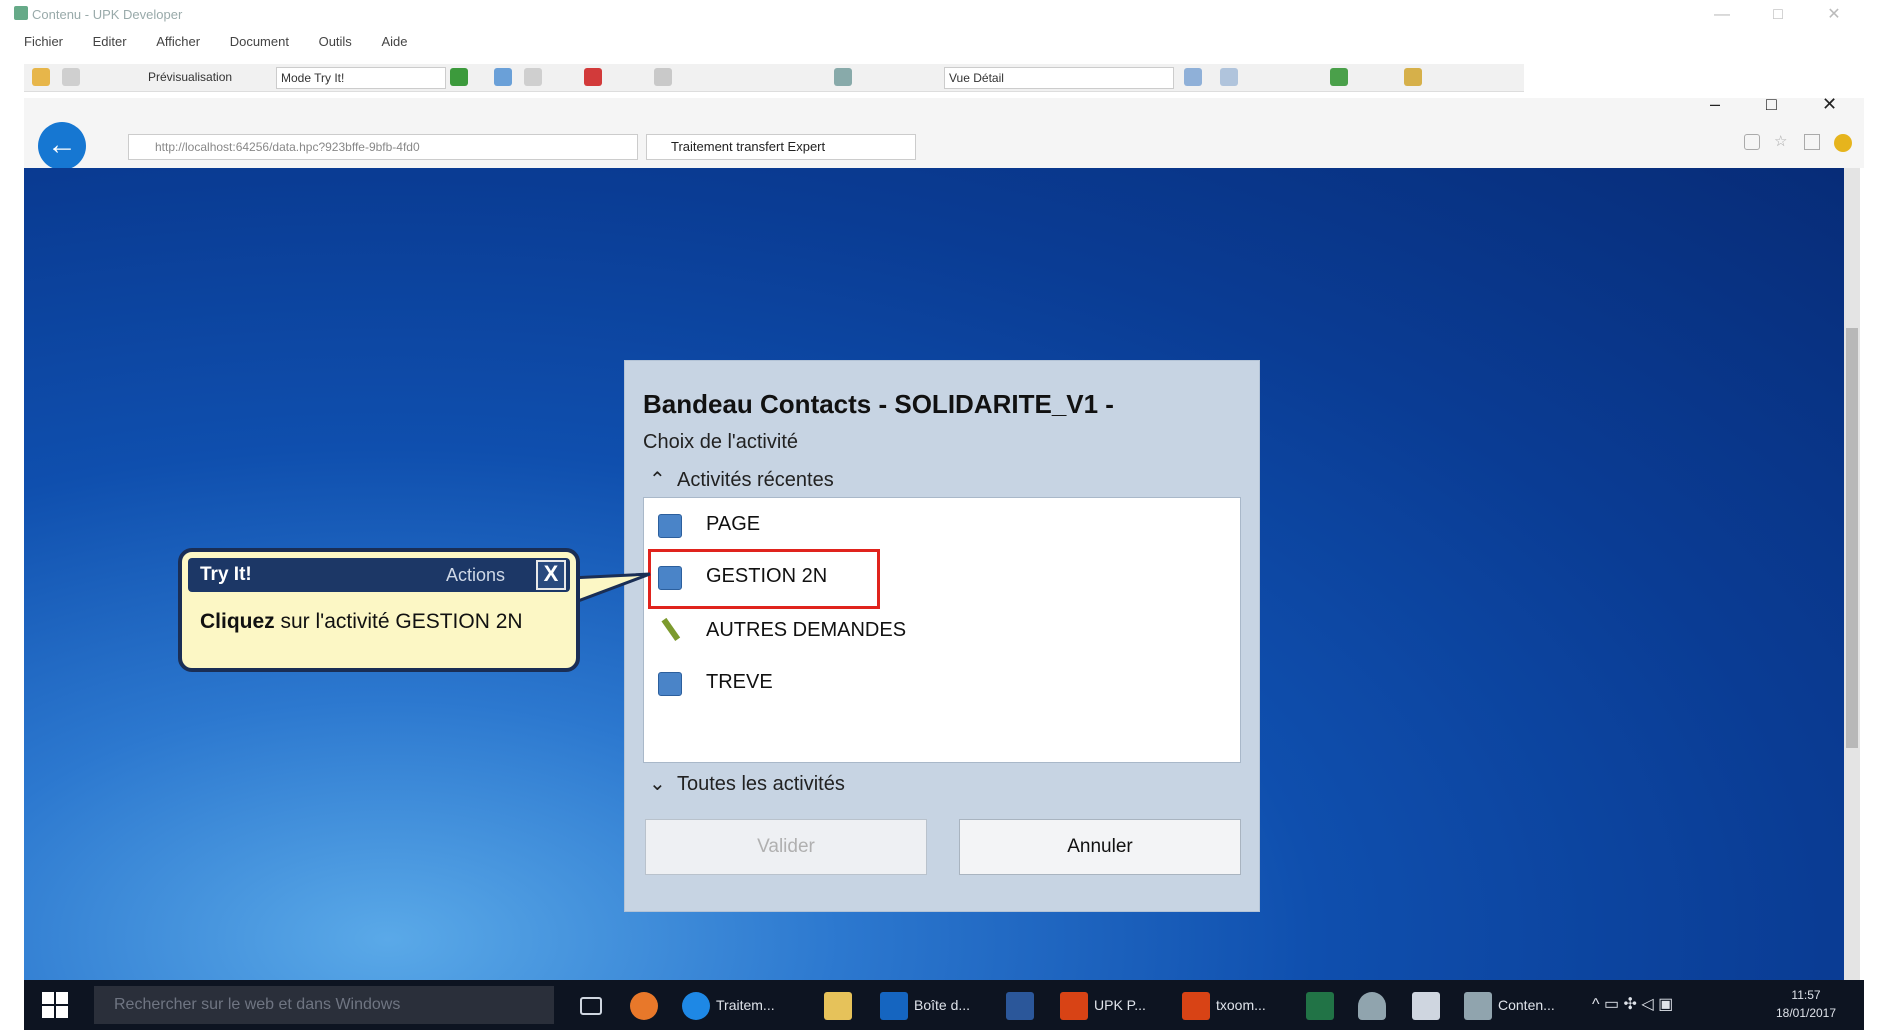 Image resolution: width=1877 pixels, height=1030 pixels. What do you see at coordinates (1834, 15) in the screenshot?
I see `close-icon: ✕` at bounding box center [1834, 15].